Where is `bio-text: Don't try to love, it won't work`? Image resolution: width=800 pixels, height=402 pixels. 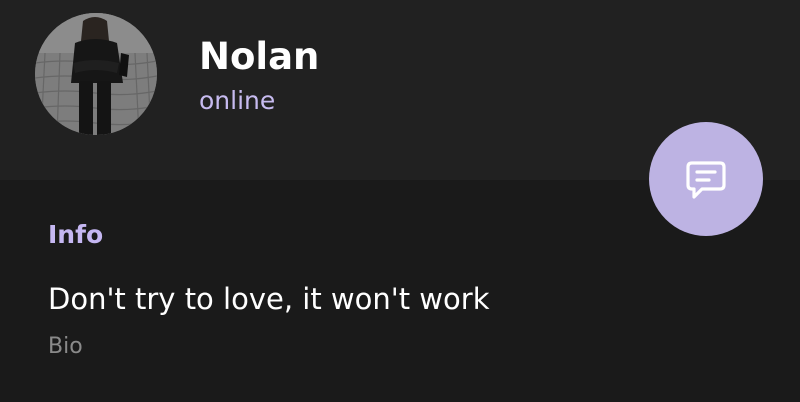 bio-text: Don't try to love, it won't work is located at coordinates (269, 299).